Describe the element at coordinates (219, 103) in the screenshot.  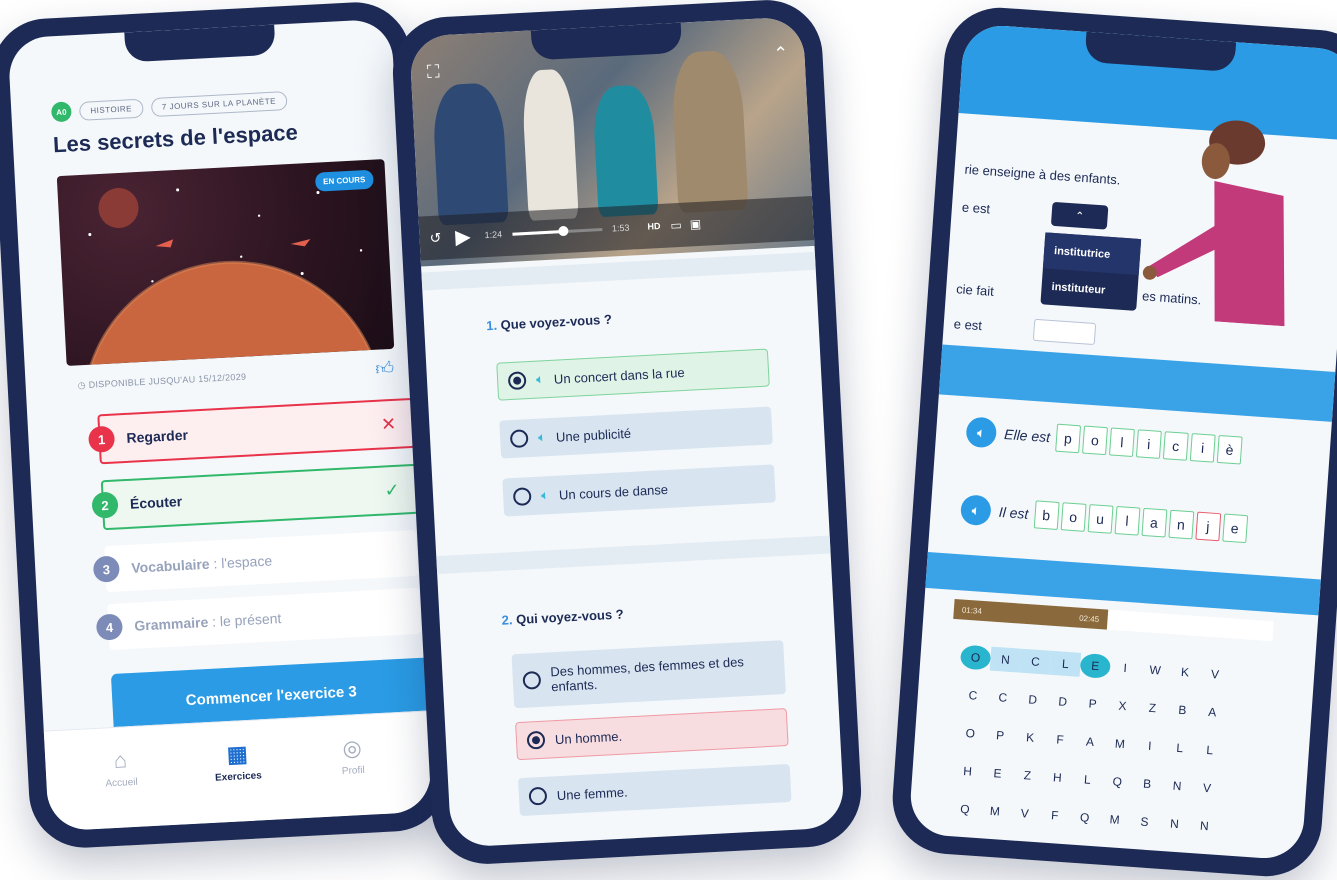
I see `tag-series: 7 JOURS SUR LA PLANÈTE` at that location.